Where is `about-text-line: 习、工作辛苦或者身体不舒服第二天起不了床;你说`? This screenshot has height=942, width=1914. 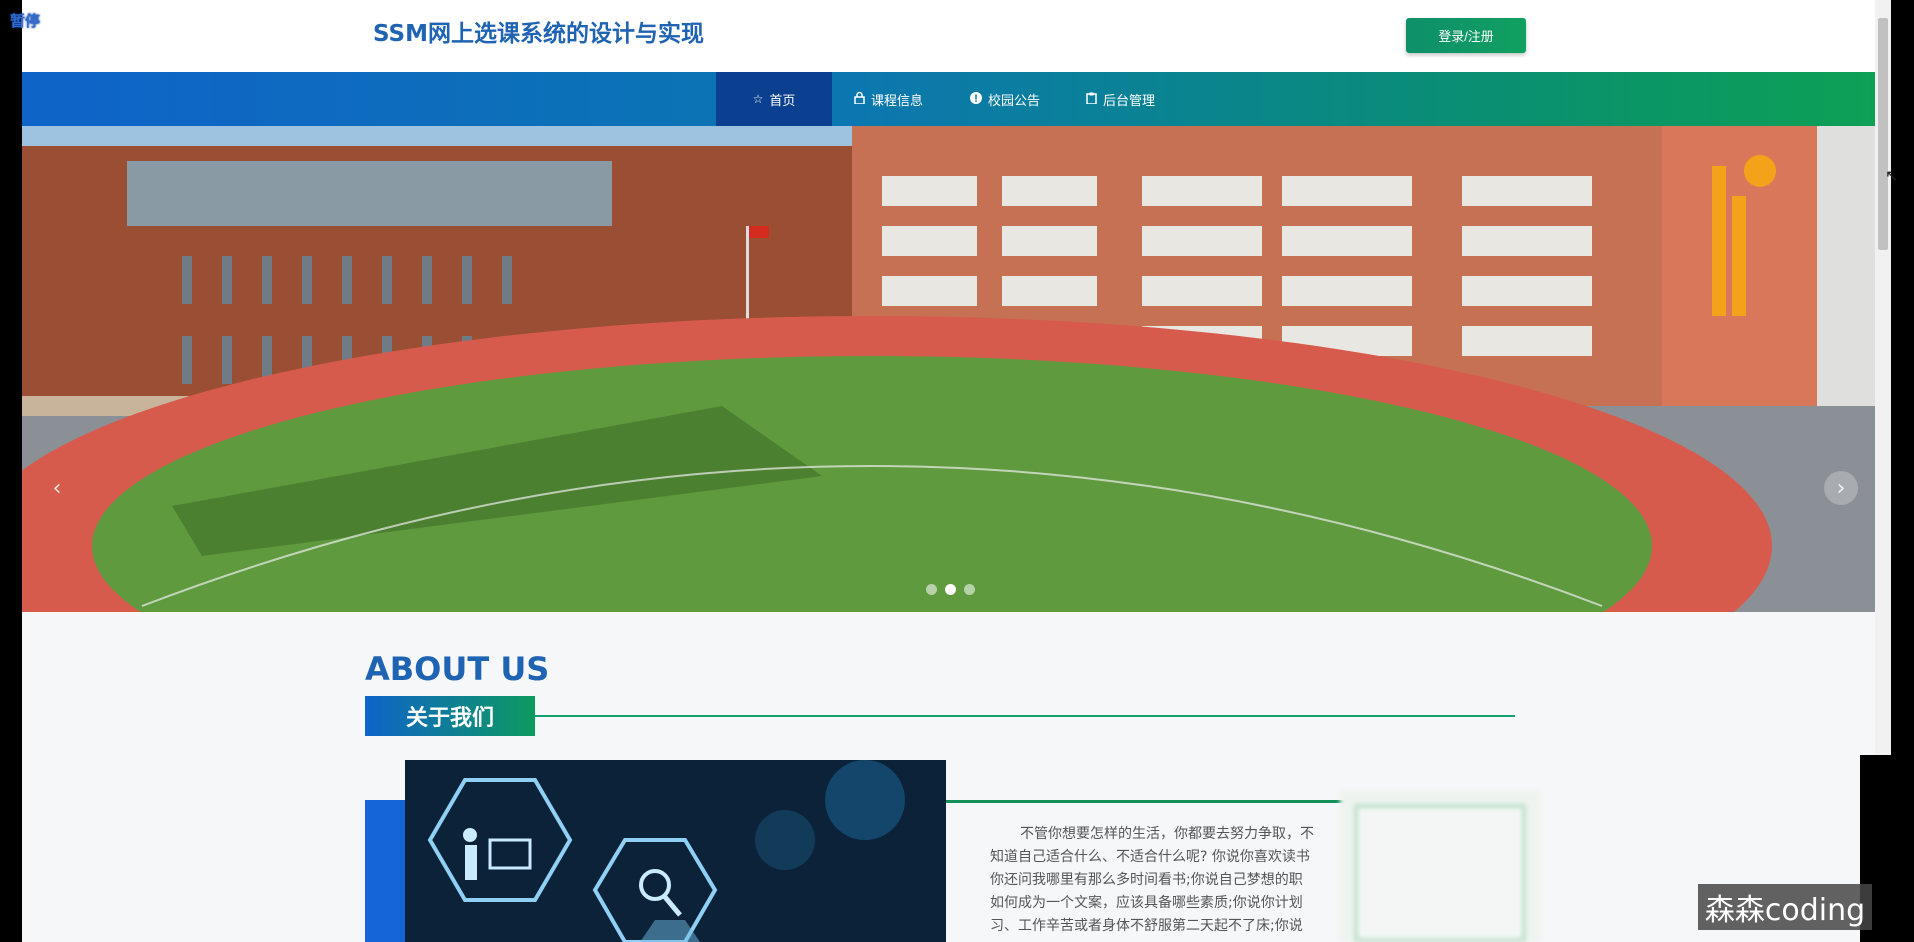
about-text-line: 习、工作辛苦或者身体不舒服第二天起不了床;你说 is located at coordinates (1146, 926).